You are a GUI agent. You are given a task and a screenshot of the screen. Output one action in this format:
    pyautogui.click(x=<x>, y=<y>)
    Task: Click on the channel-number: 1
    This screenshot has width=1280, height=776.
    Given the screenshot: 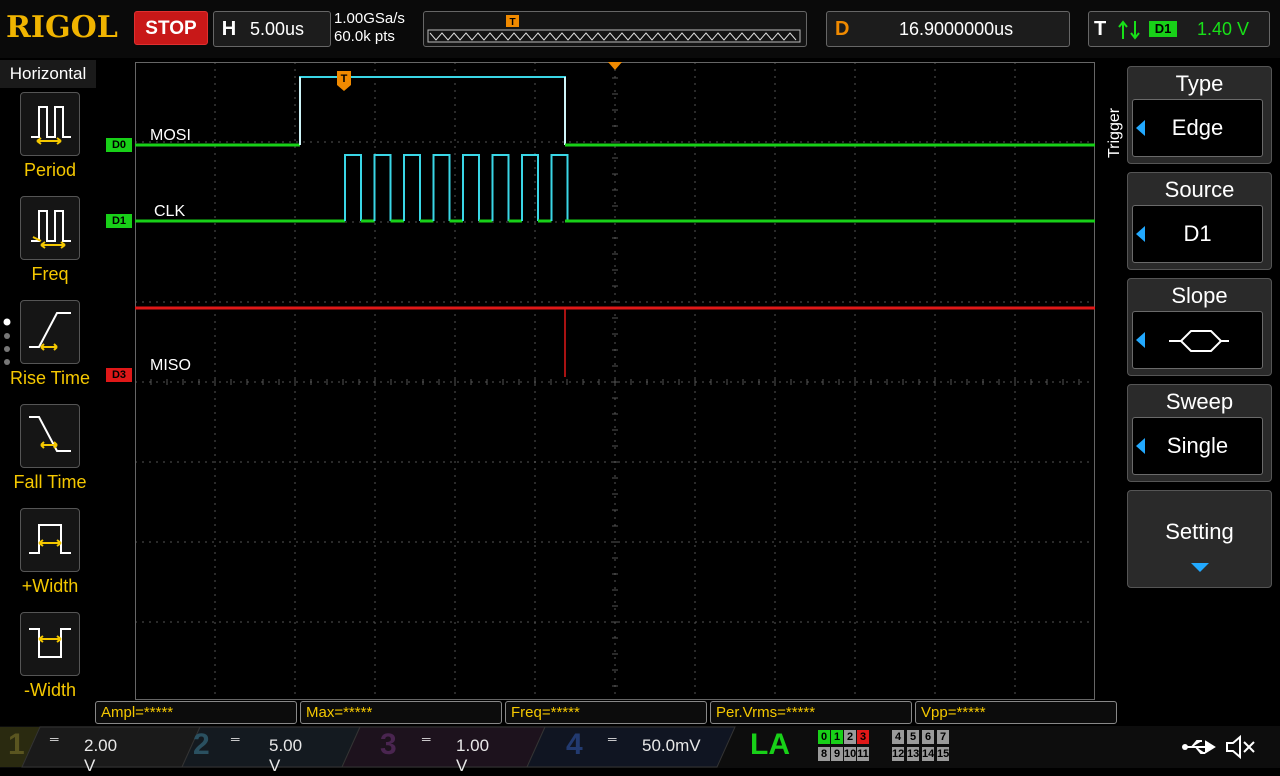 What is the action you would take?
    pyautogui.click(x=16, y=744)
    